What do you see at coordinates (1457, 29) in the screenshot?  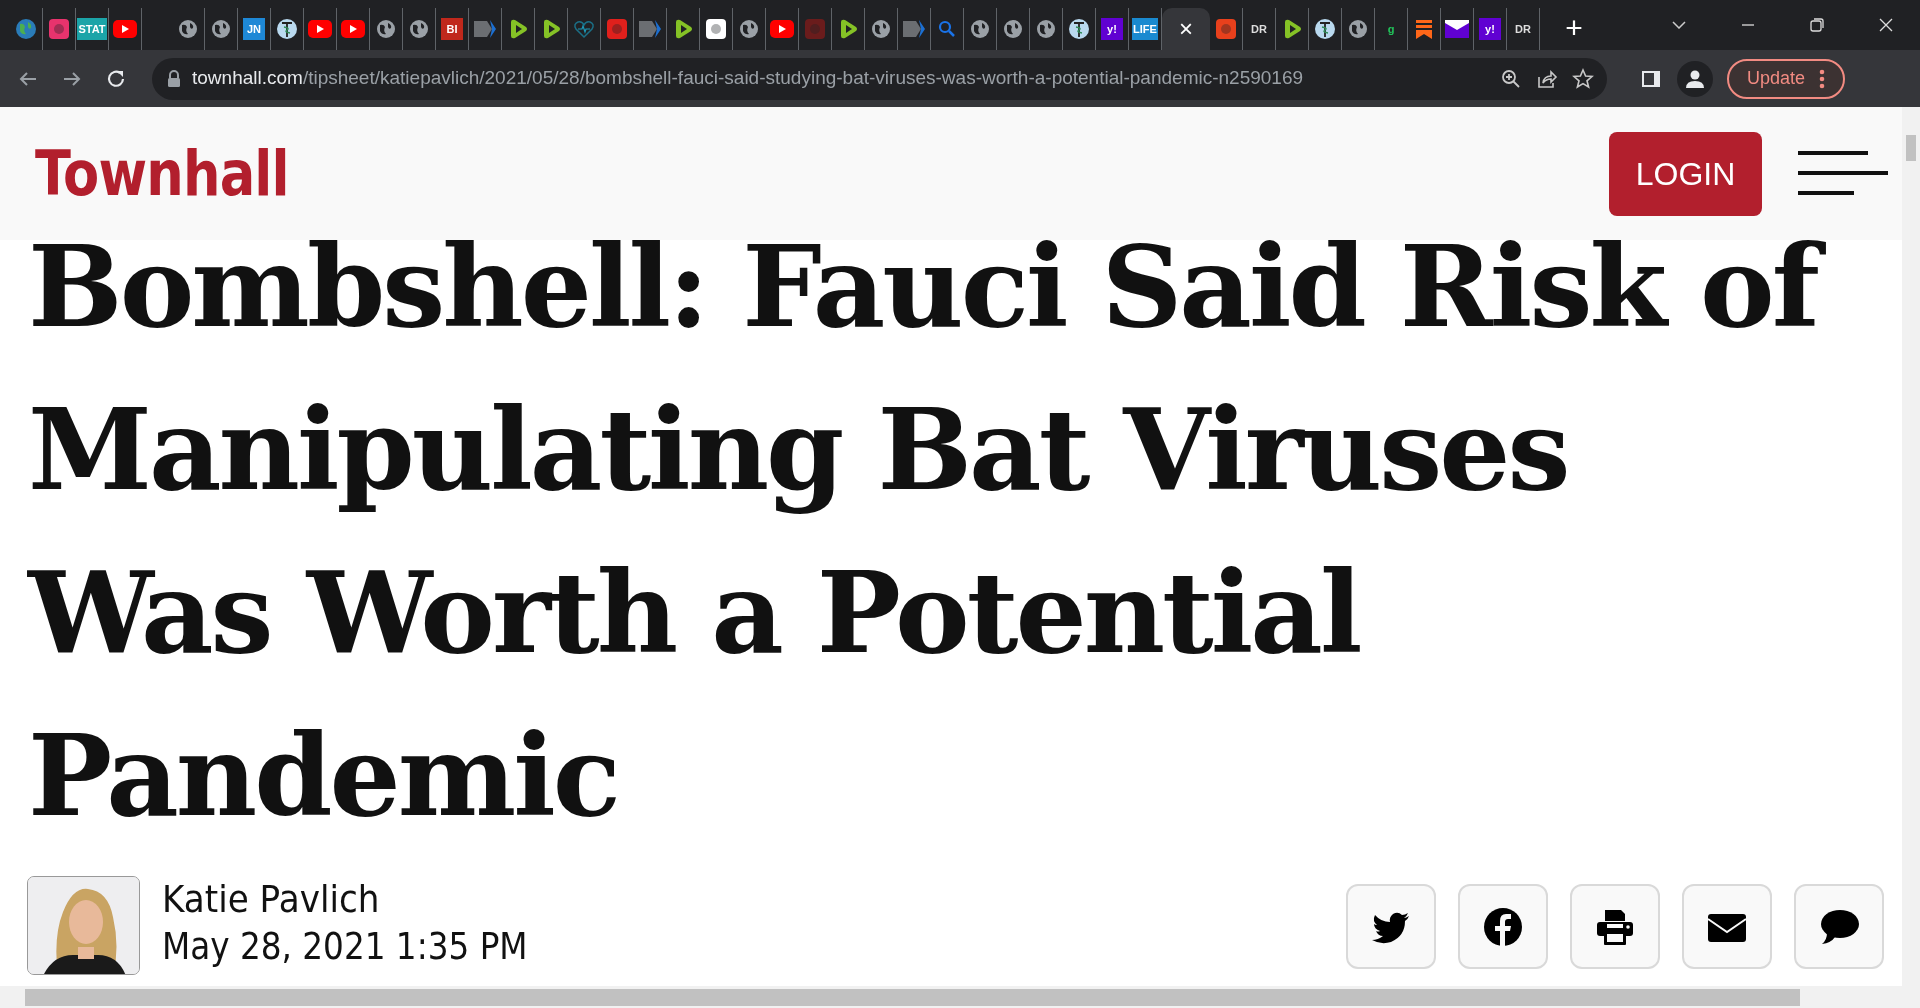 I see `envelope-icon` at bounding box center [1457, 29].